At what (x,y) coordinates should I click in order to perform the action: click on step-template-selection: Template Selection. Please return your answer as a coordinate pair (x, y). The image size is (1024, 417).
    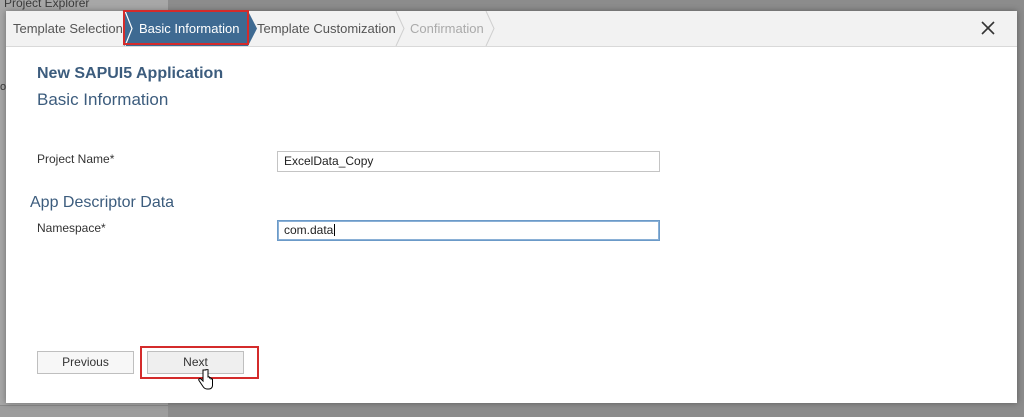
    Looking at the image, I should click on (68, 28).